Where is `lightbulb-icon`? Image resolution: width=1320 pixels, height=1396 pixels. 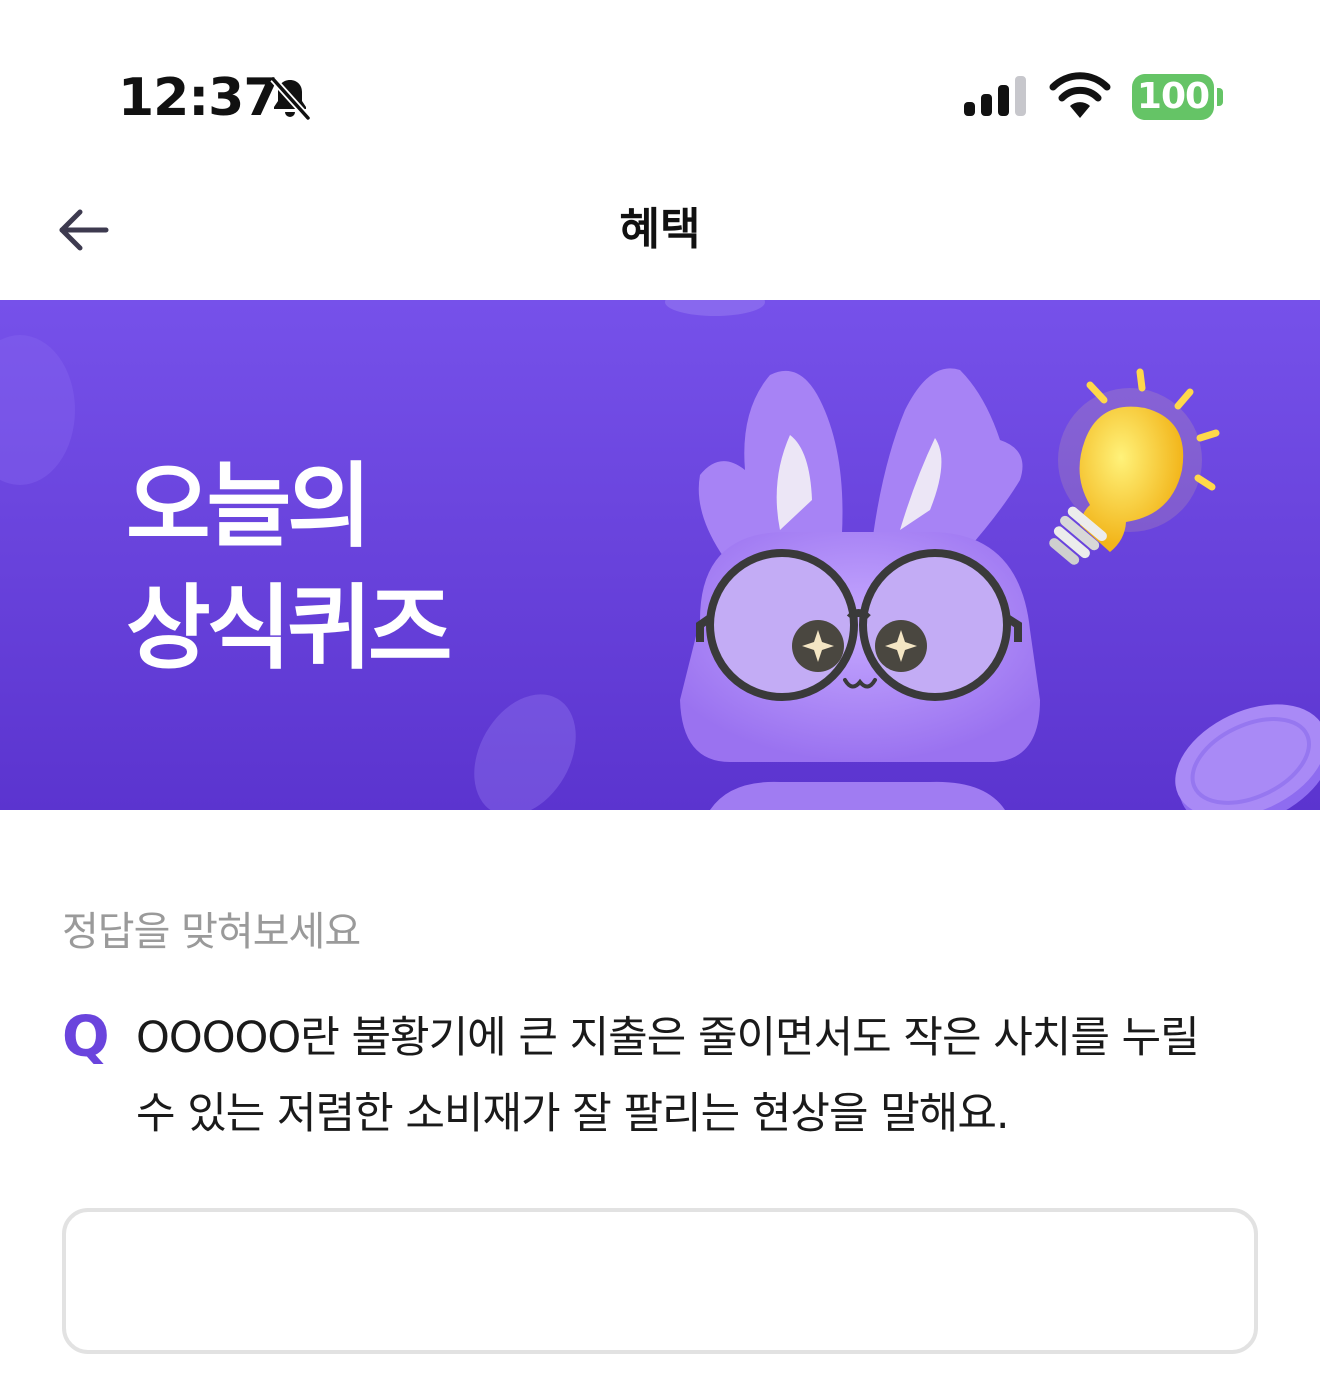
lightbulb-icon is located at coordinates (1134, 466).